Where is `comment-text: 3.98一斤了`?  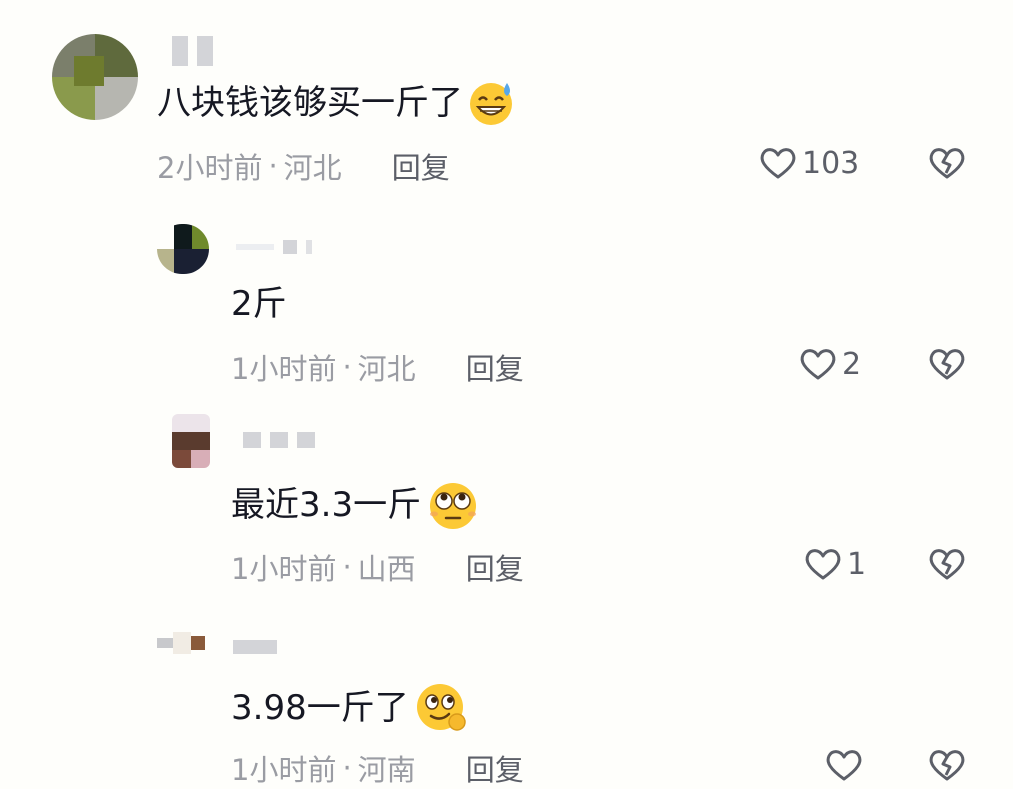
comment-text: 3.98一斤了 is located at coordinates (350, 708).